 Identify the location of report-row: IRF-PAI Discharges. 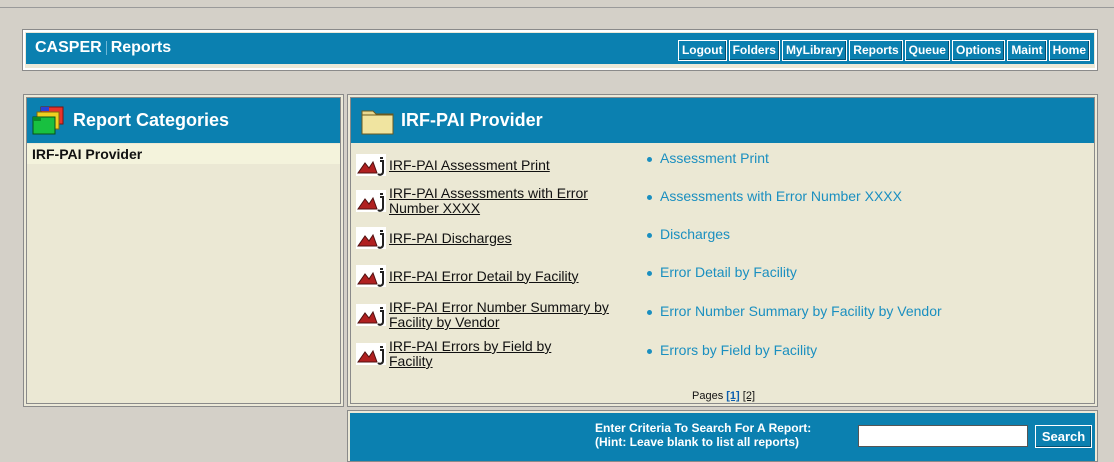
(496, 238).